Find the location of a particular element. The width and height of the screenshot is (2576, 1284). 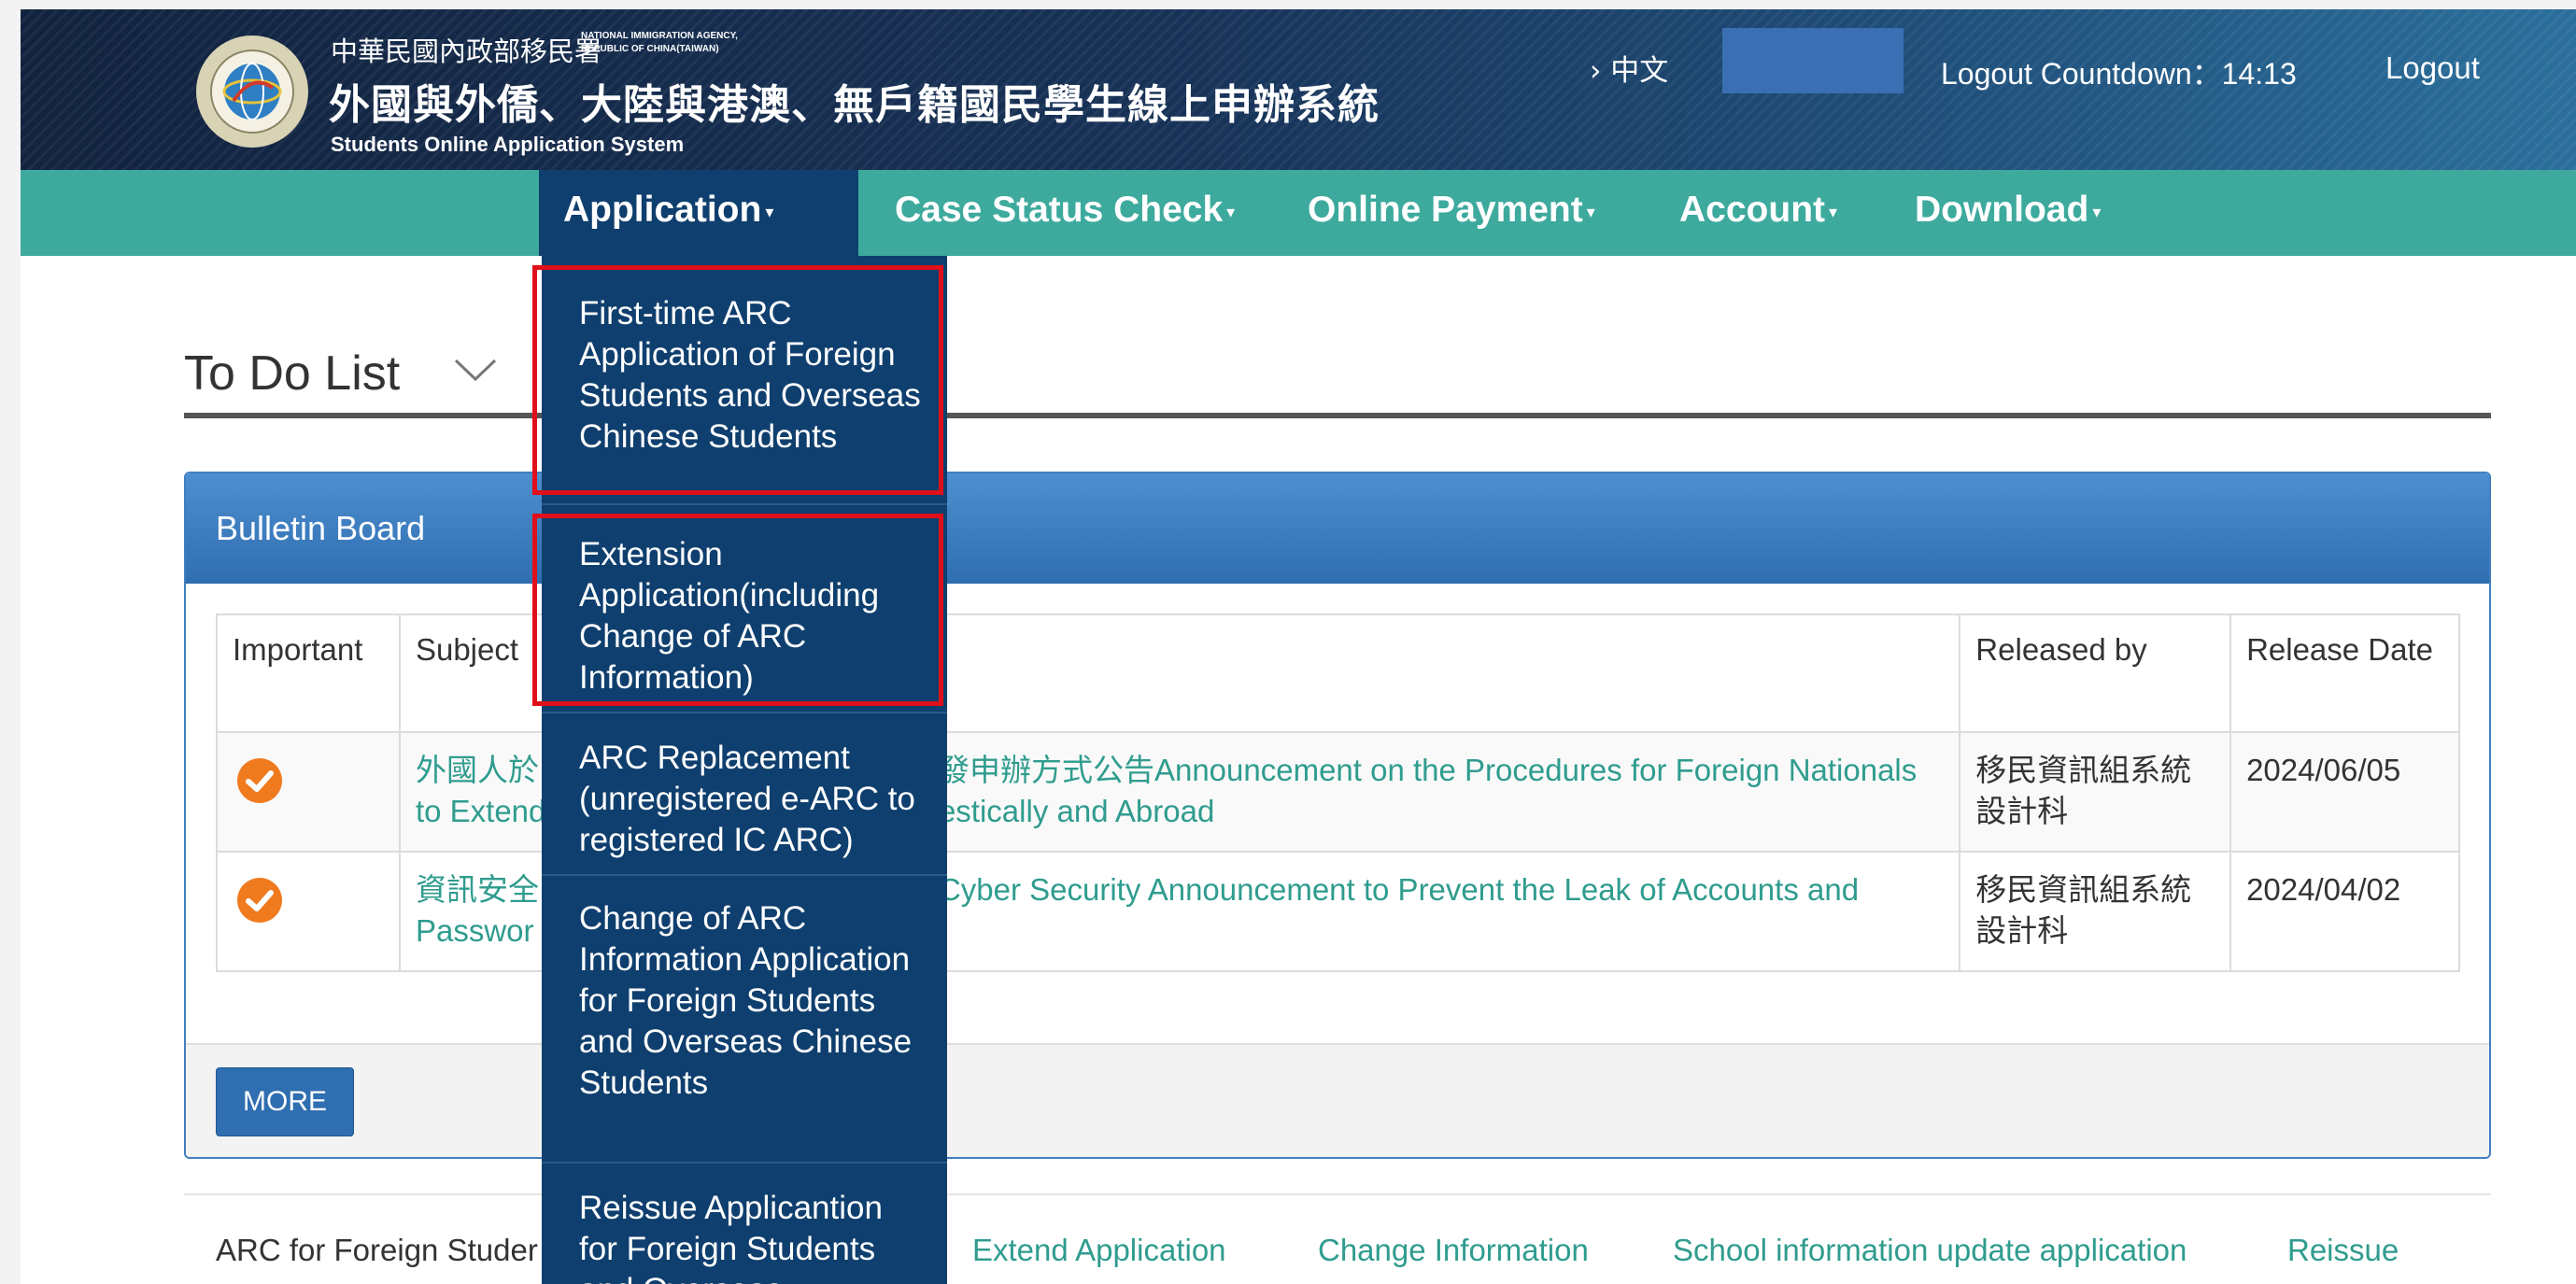

agency-name-zh: 中華民國內政部移民署 is located at coordinates (466, 51).